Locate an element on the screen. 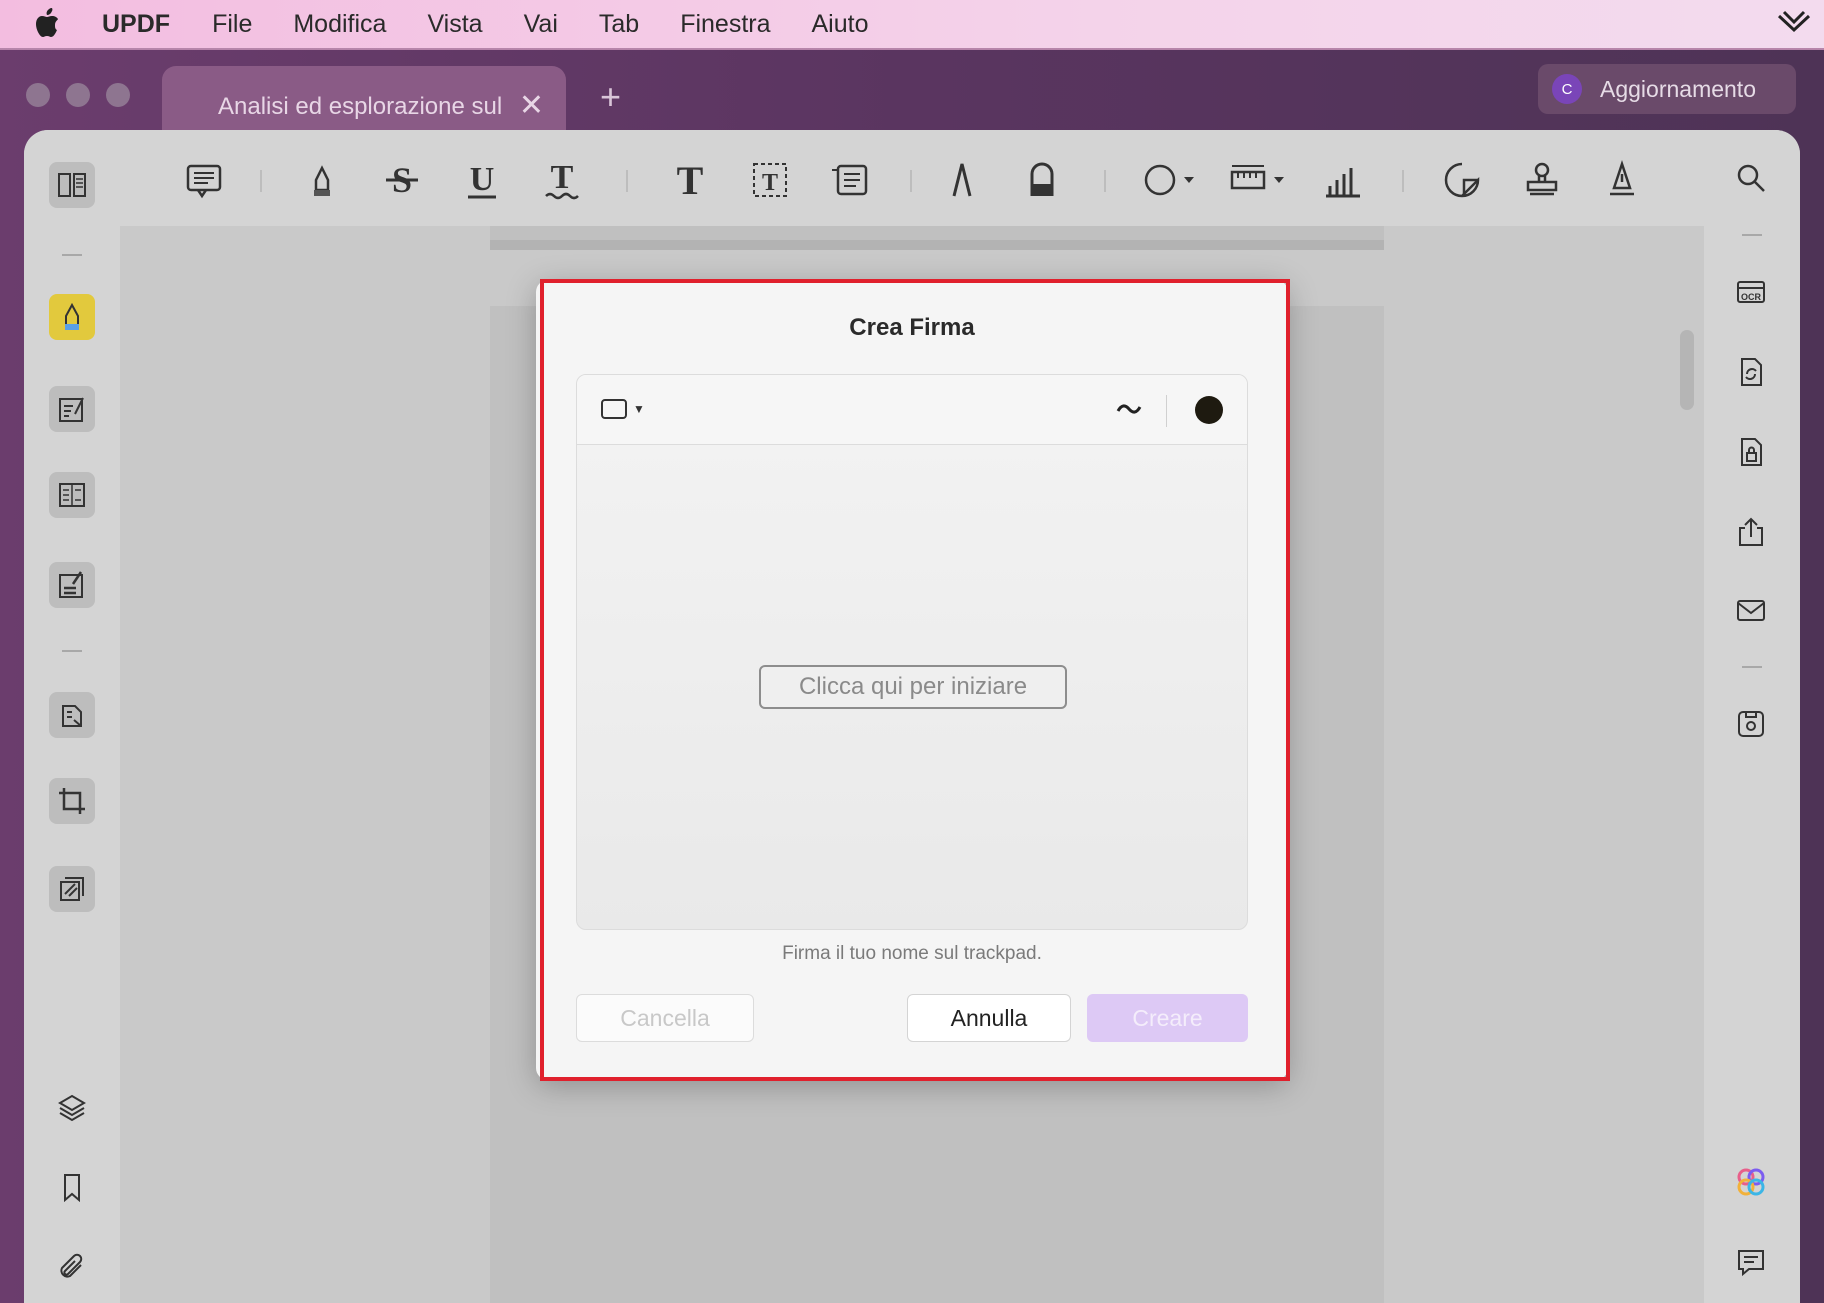  protect-pages-icon is located at coordinates (72, 889).